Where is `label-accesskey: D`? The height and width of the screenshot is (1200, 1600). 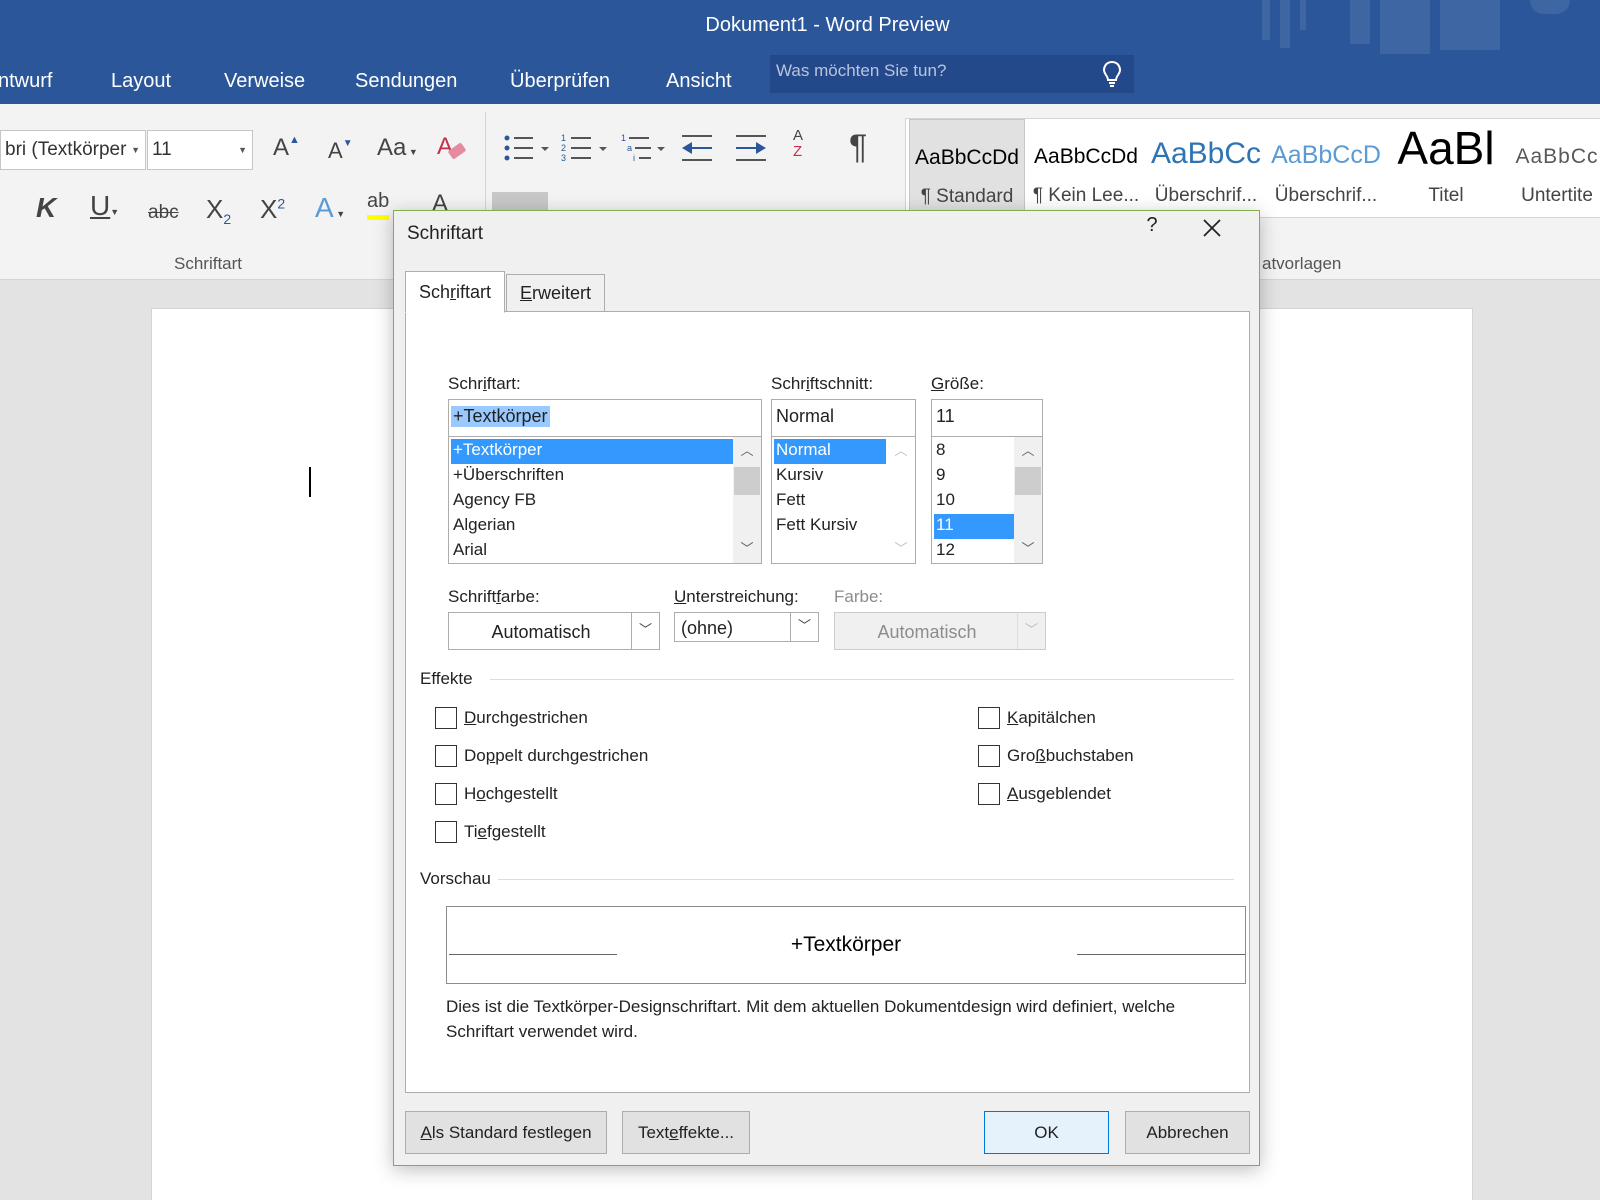 label-accesskey: D is located at coordinates (470, 717).